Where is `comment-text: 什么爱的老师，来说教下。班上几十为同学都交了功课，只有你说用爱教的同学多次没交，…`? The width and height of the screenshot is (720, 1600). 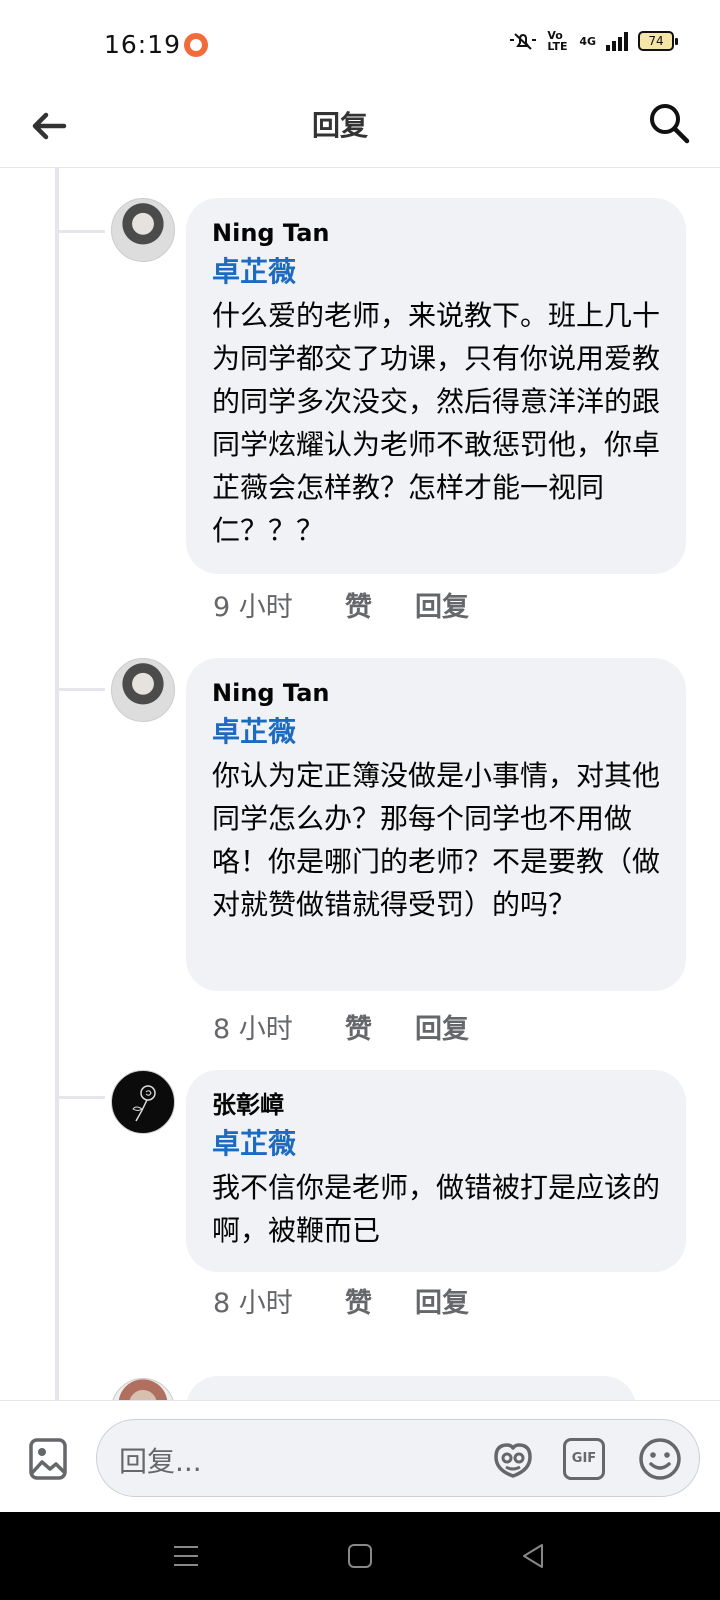
comment-text: 什么爱的老师，来说教下。班上几十为同学都交了功课，只有你说用爱教的同学多次没交，… is located at coordinates (436, 423).